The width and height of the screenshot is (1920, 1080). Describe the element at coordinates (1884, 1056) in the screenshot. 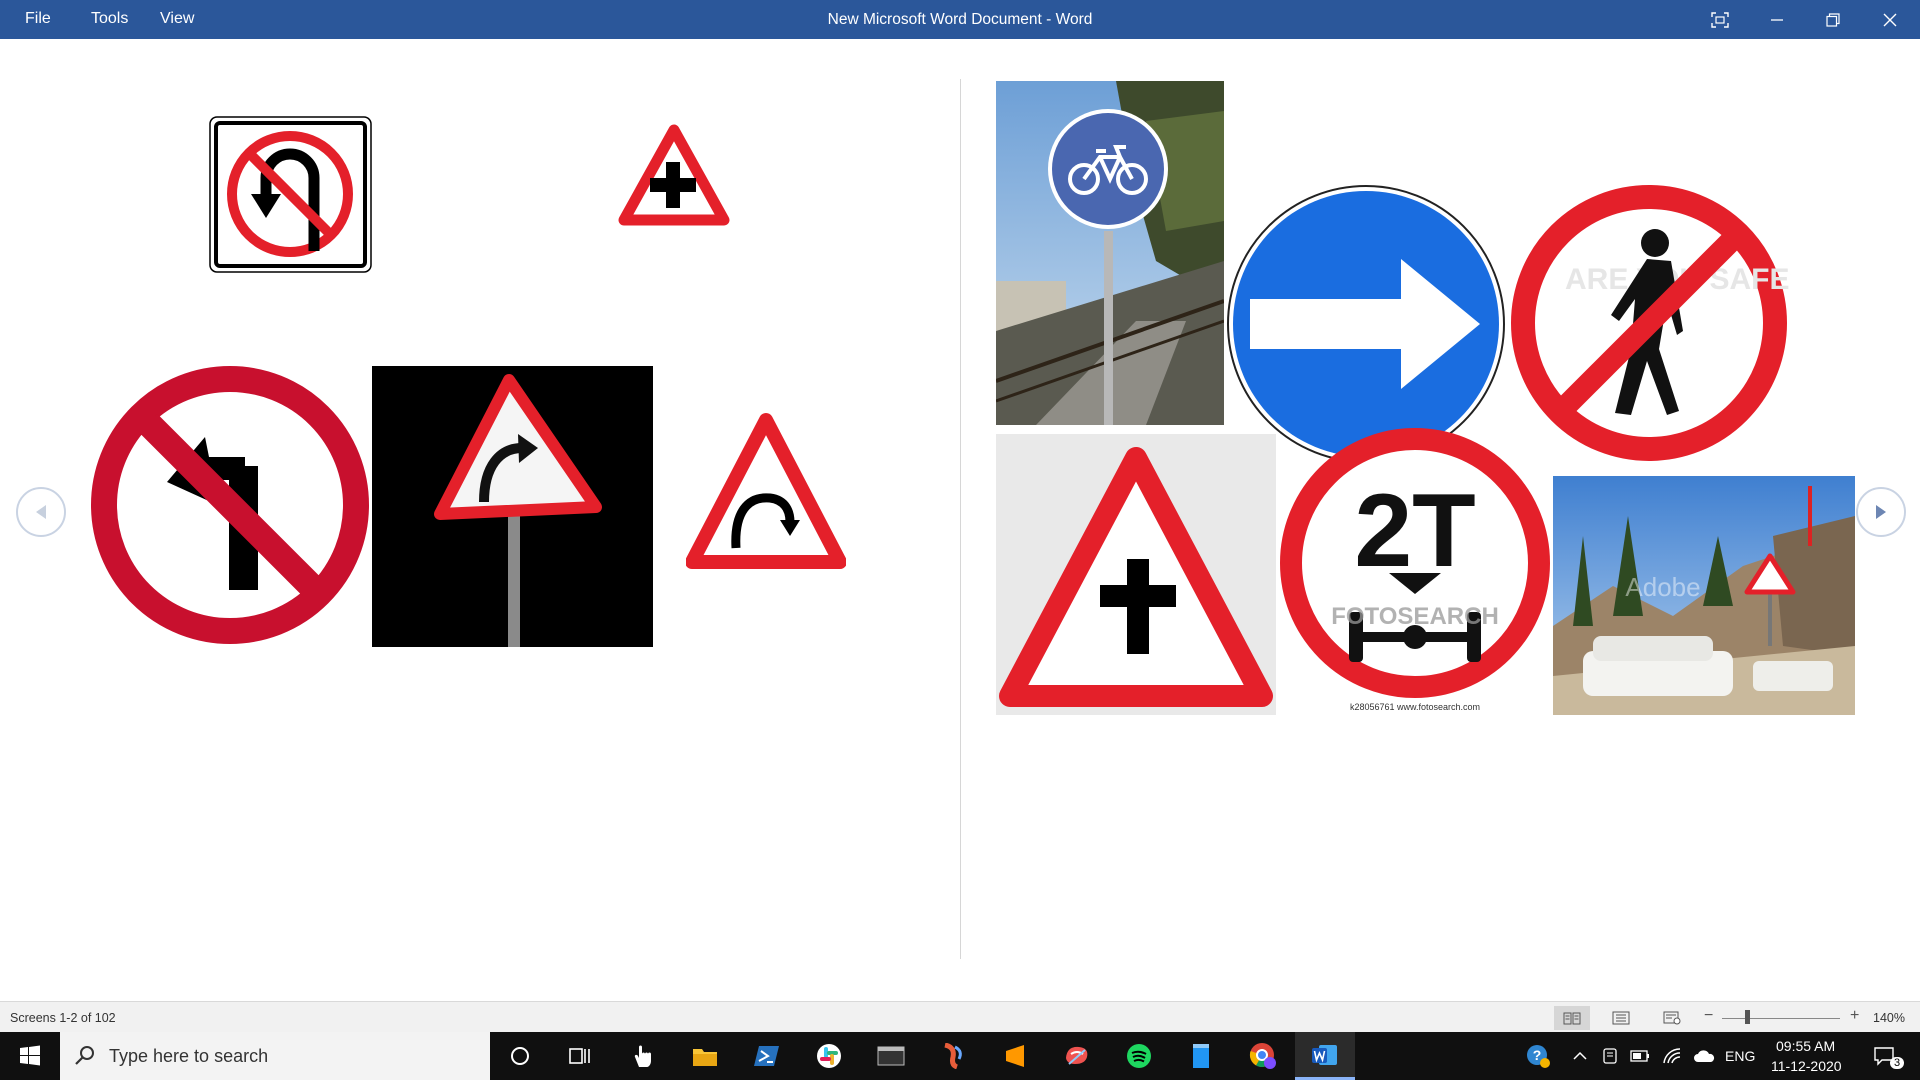

I see `action-center-button: 3` at that location.